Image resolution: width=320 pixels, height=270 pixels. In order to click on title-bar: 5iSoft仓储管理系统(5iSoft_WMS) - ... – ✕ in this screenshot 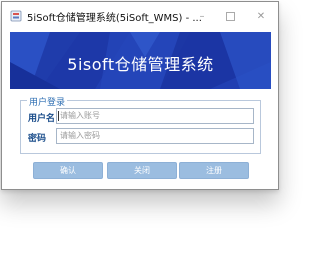, I will do `click(140, 16)`.